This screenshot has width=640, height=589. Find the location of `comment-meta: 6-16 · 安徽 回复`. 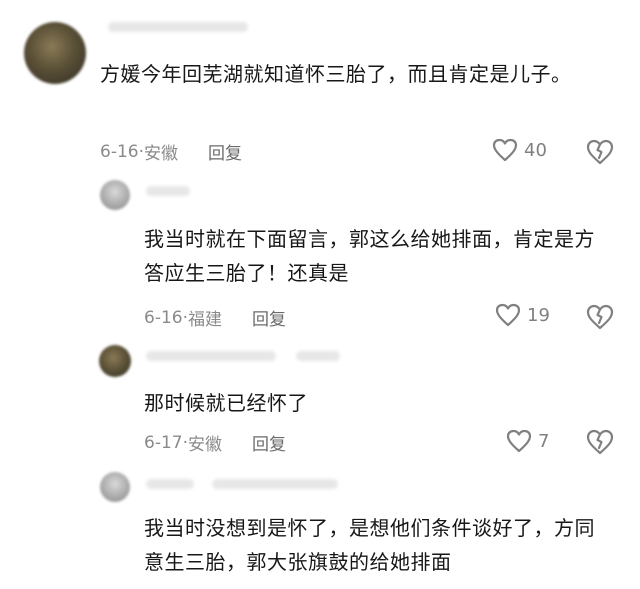

comment-meta: 6-16 · 安徽 回复 is located at coordinates (171, 152).